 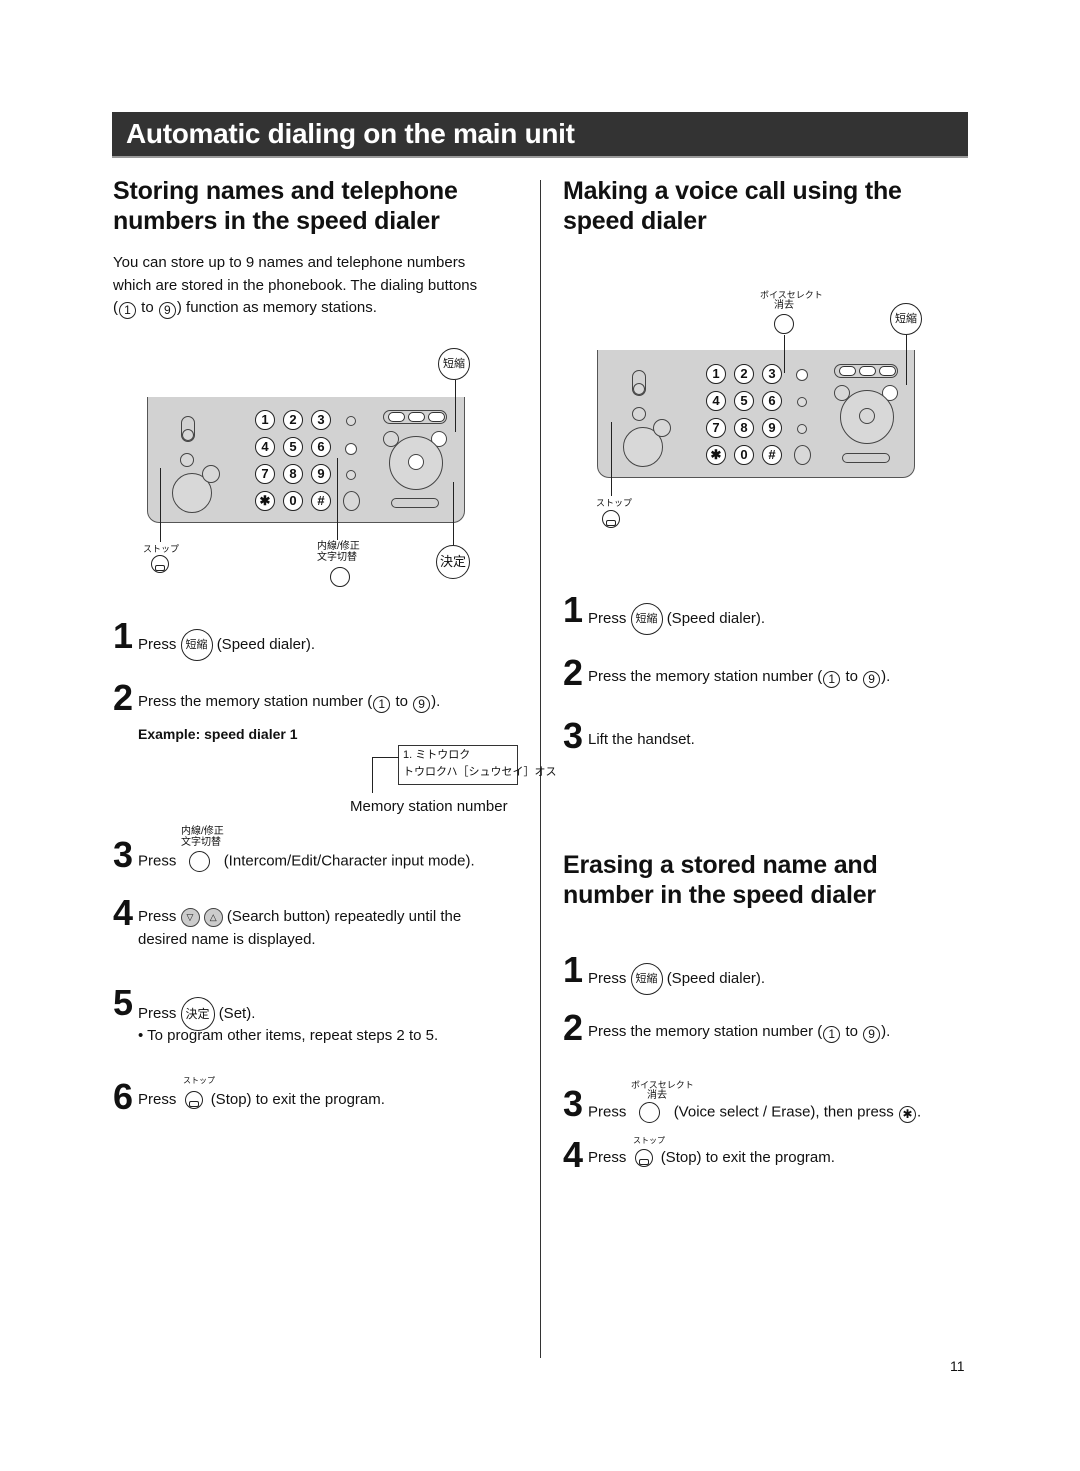 What do you see at coordinates (385, 757) in the screenshot?
I see `lcd-pointer-h` at bounding box center [385, 757].